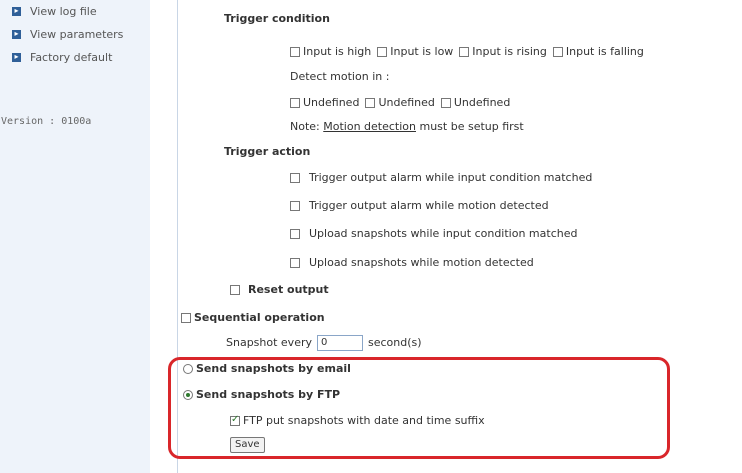 This screenshot has width=742, height=473. I want to click on sidebar-item-label: Factory default, so click(71, 57).